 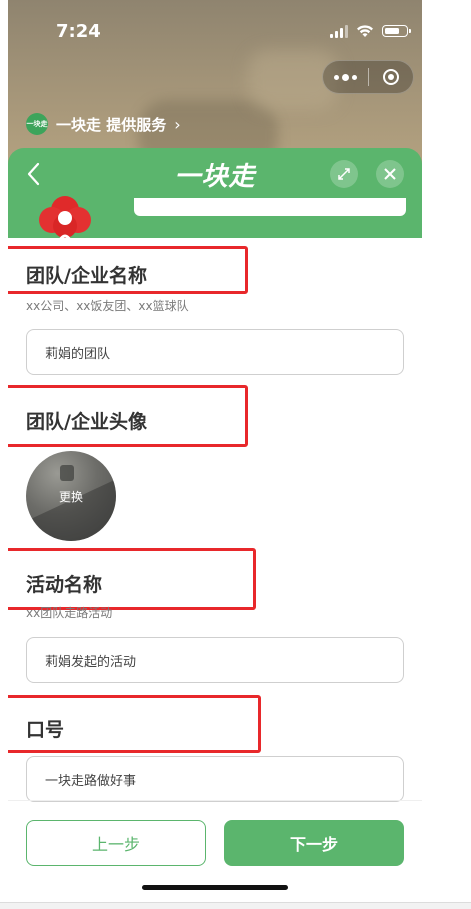 I want to click on team-name-label: 团队/企业名称, so click(x=86, y=276).